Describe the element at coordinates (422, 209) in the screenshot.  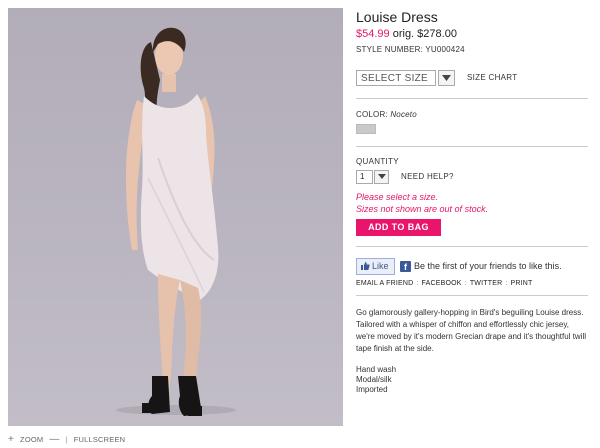
I see `stock-note: Sizes not shown are out of stock.` at that location.